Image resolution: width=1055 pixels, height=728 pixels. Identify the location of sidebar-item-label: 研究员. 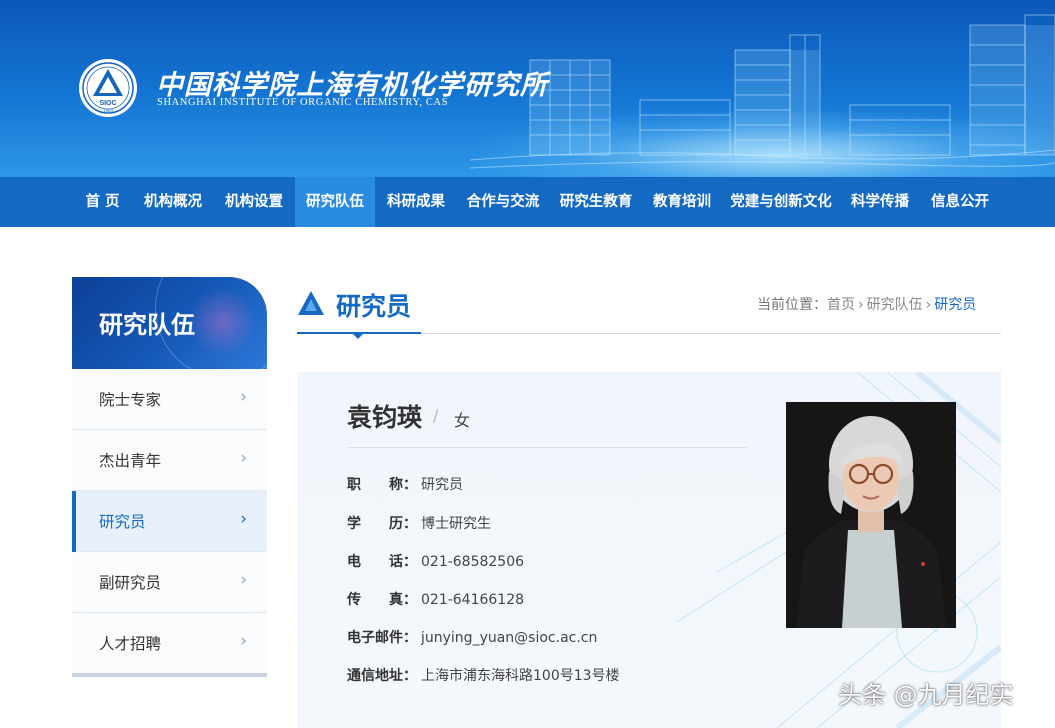
(122, 522).